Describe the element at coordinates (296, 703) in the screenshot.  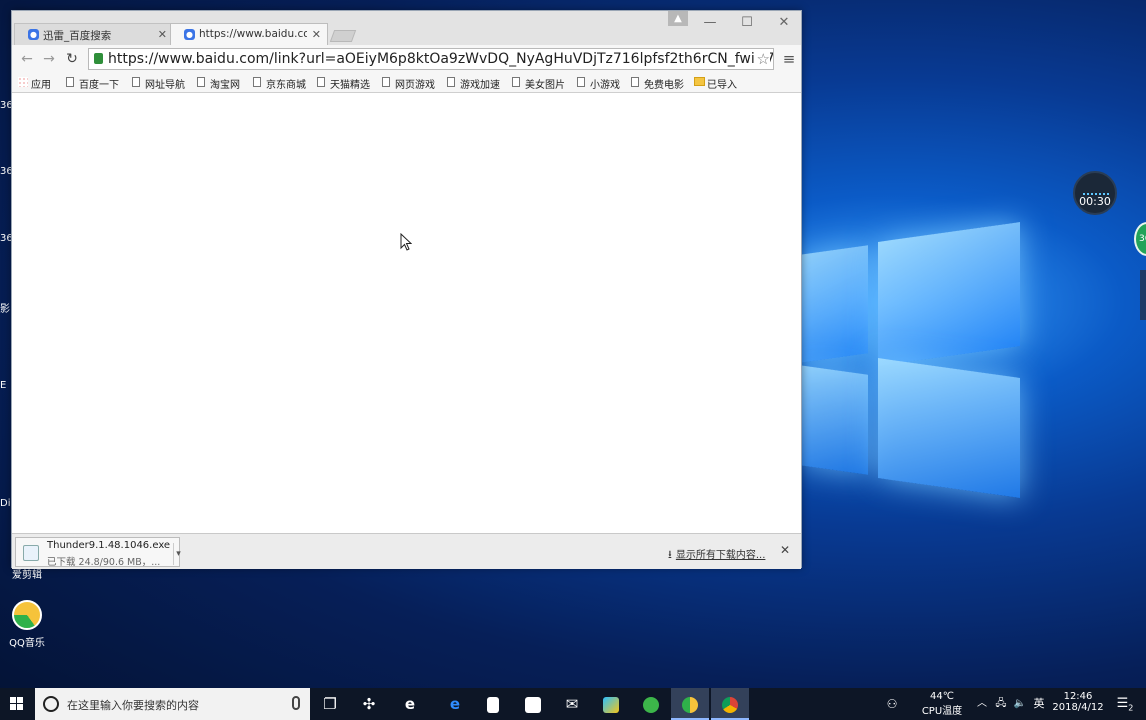
I see `microphone-icon` at that location.